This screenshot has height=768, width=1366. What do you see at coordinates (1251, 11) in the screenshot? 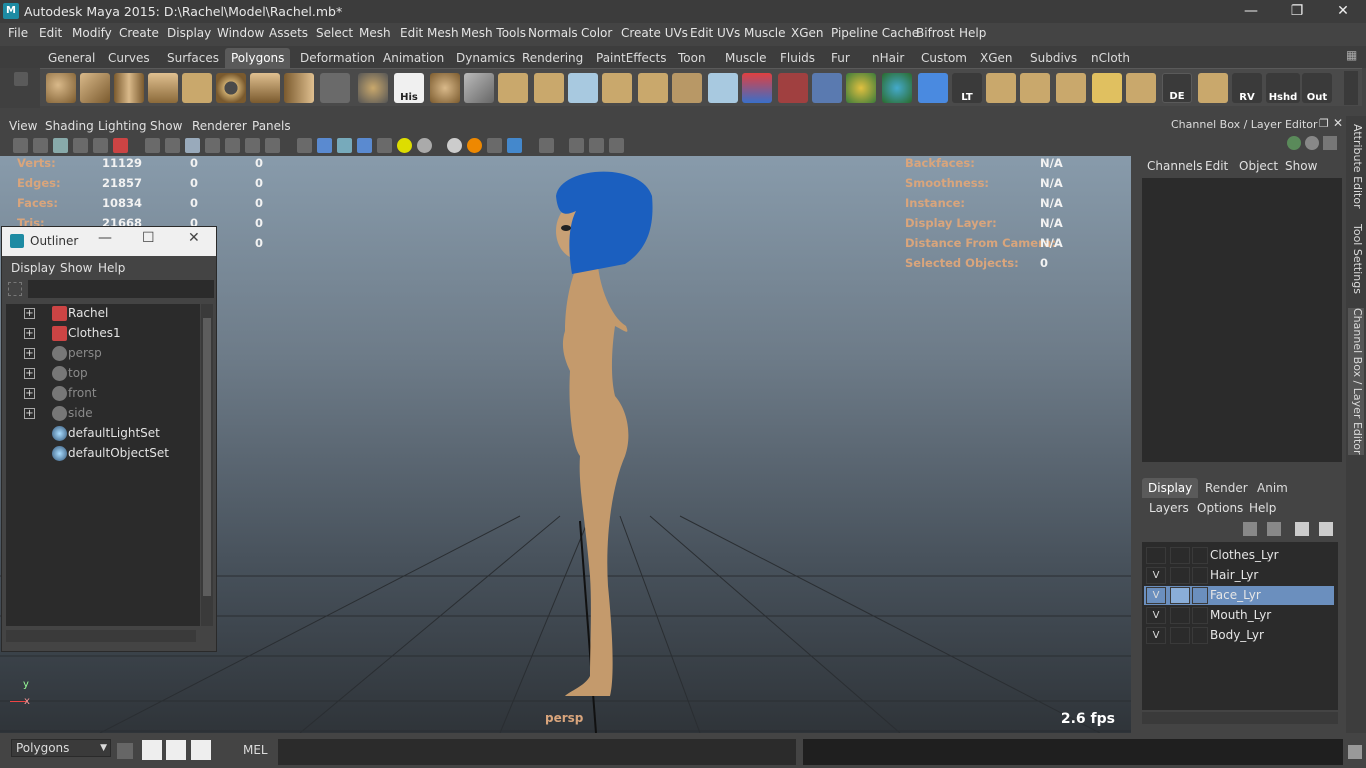
I see `minimize-icon: —` at bounding box center [1251, 11].